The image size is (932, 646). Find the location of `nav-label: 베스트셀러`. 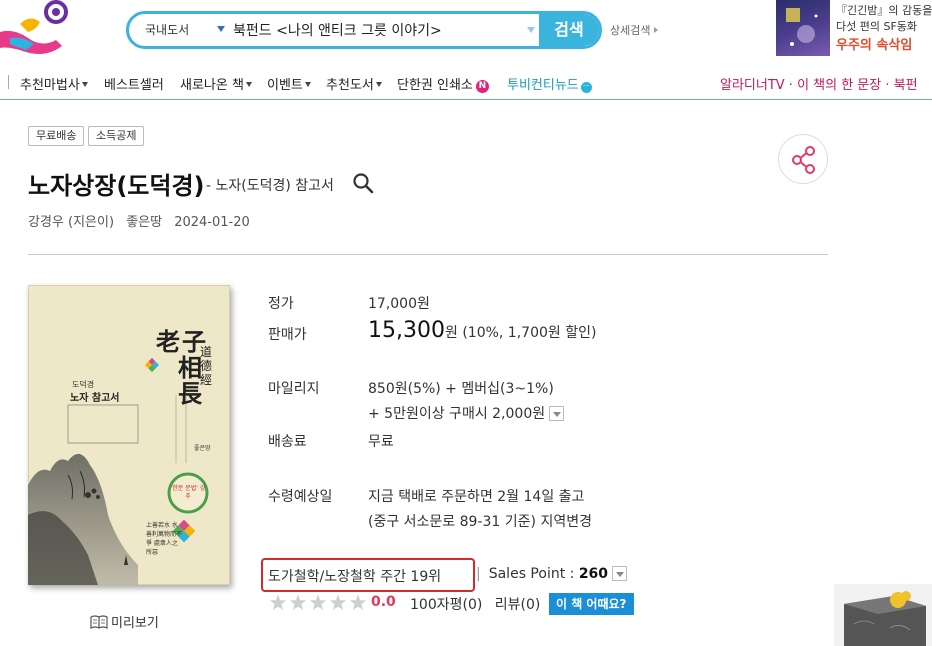

nav-label: 베스트셀러 is located at coordinates (134, 85).